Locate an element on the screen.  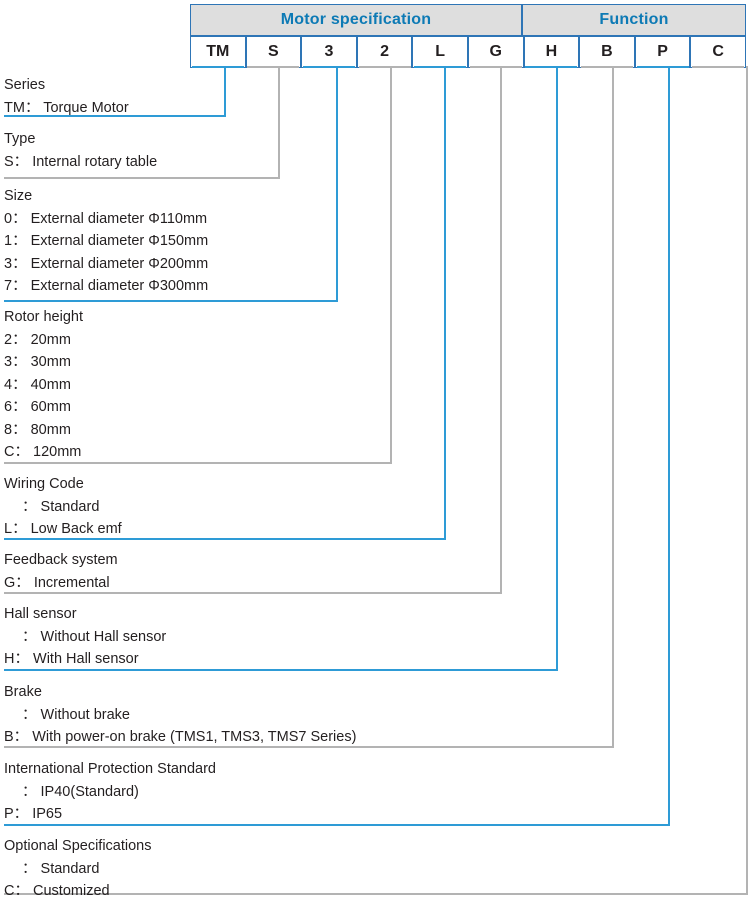
section-rule-type is located at coordinates (142, 178).